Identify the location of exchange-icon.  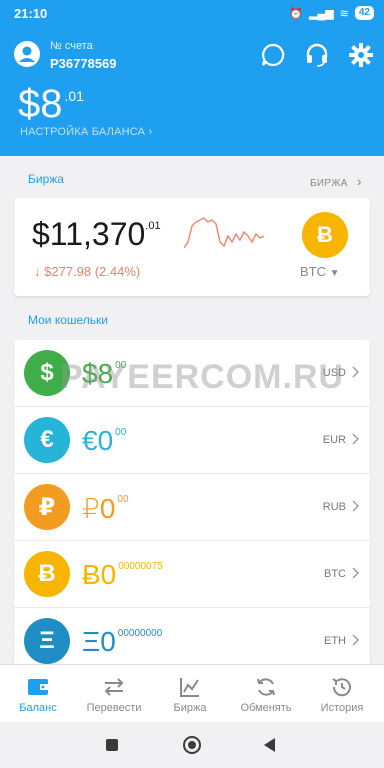
(266, 687).